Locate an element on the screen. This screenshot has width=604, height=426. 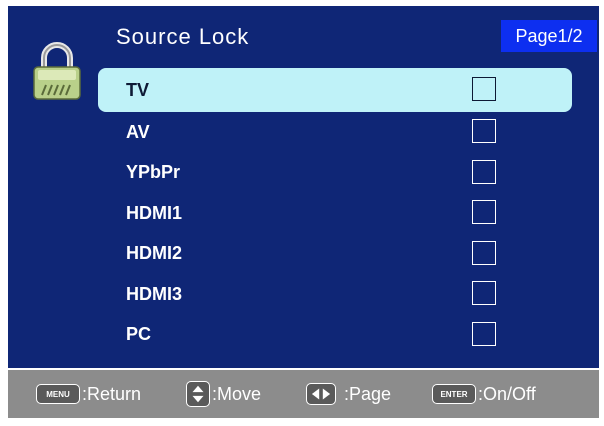
source-label: YPbPr is located at coordinates (153, 172).